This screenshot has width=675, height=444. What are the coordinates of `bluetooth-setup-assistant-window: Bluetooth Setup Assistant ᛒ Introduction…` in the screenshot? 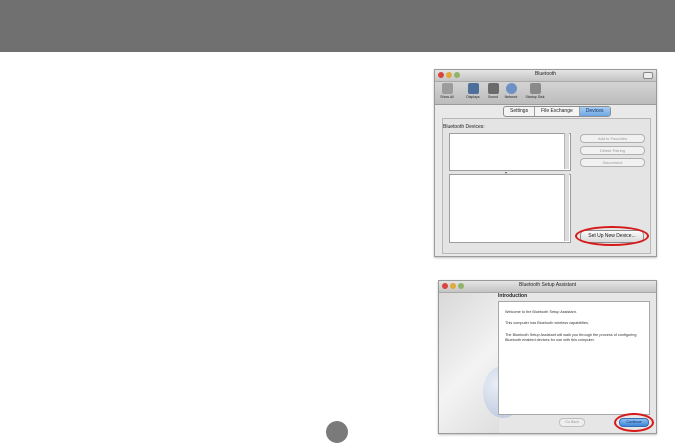 It's located at (547, 357).